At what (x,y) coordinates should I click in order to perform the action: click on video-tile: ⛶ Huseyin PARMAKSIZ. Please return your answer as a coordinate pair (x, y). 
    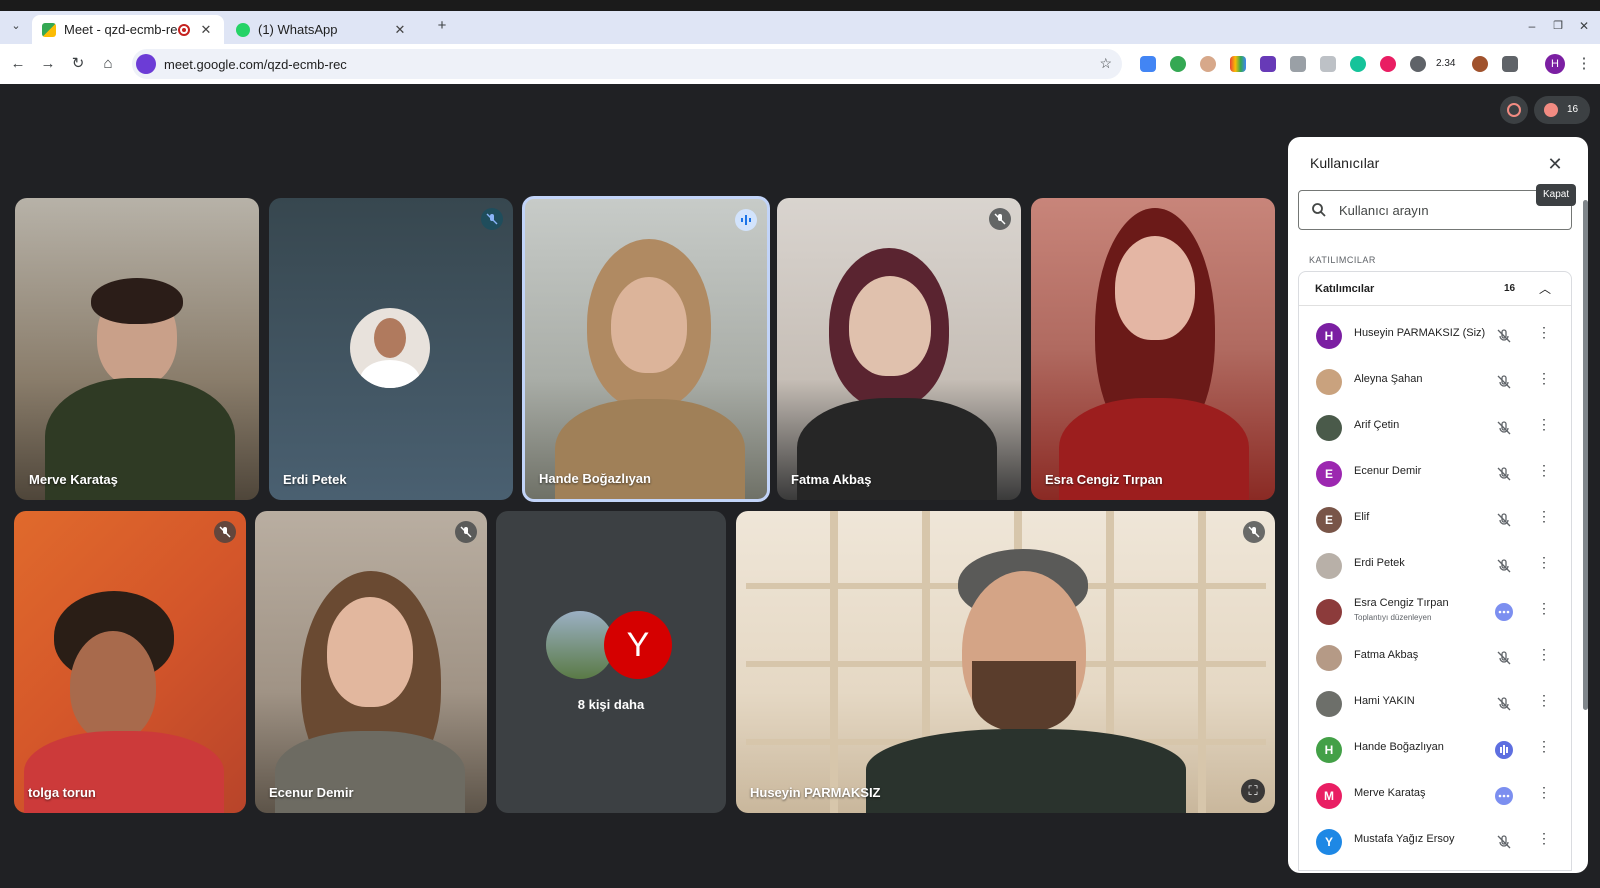
    Looking at the image, I should click on (1005, 662).